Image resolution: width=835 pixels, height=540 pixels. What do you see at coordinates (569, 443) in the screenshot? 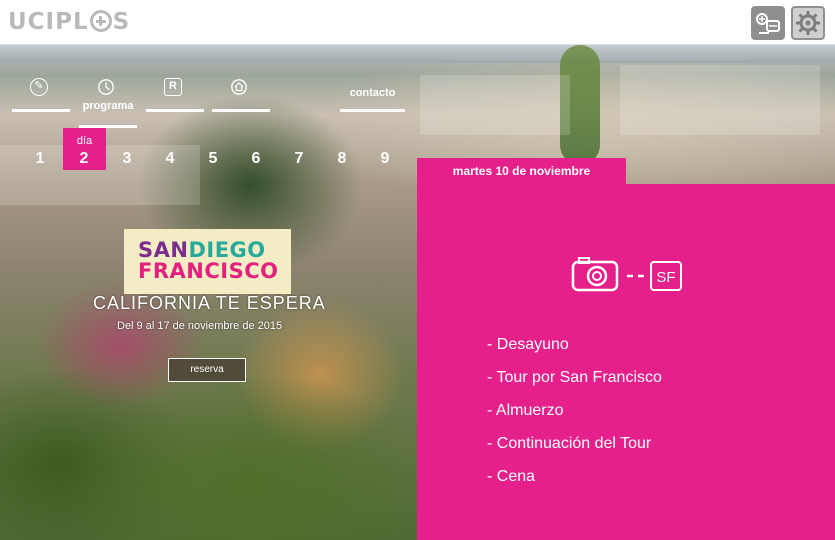
I see `list-item: - Continuación del Tour` at bounding box center [569, 443].